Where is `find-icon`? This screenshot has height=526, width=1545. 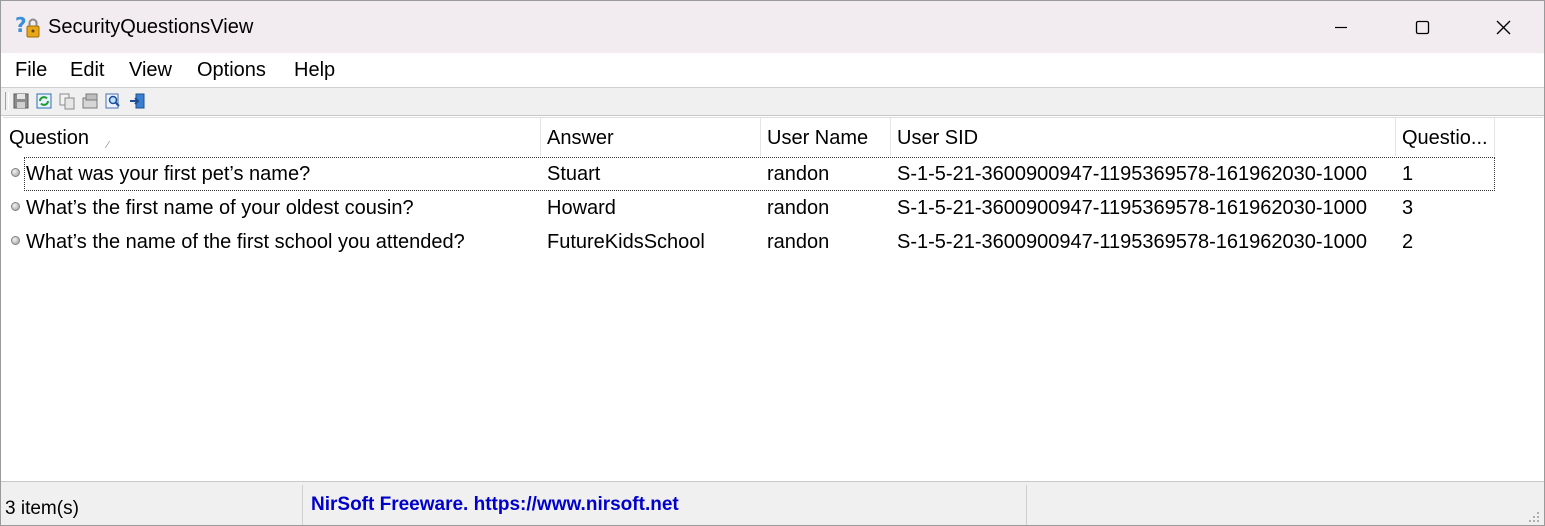
find-icon is located at coordinates (113, 101).